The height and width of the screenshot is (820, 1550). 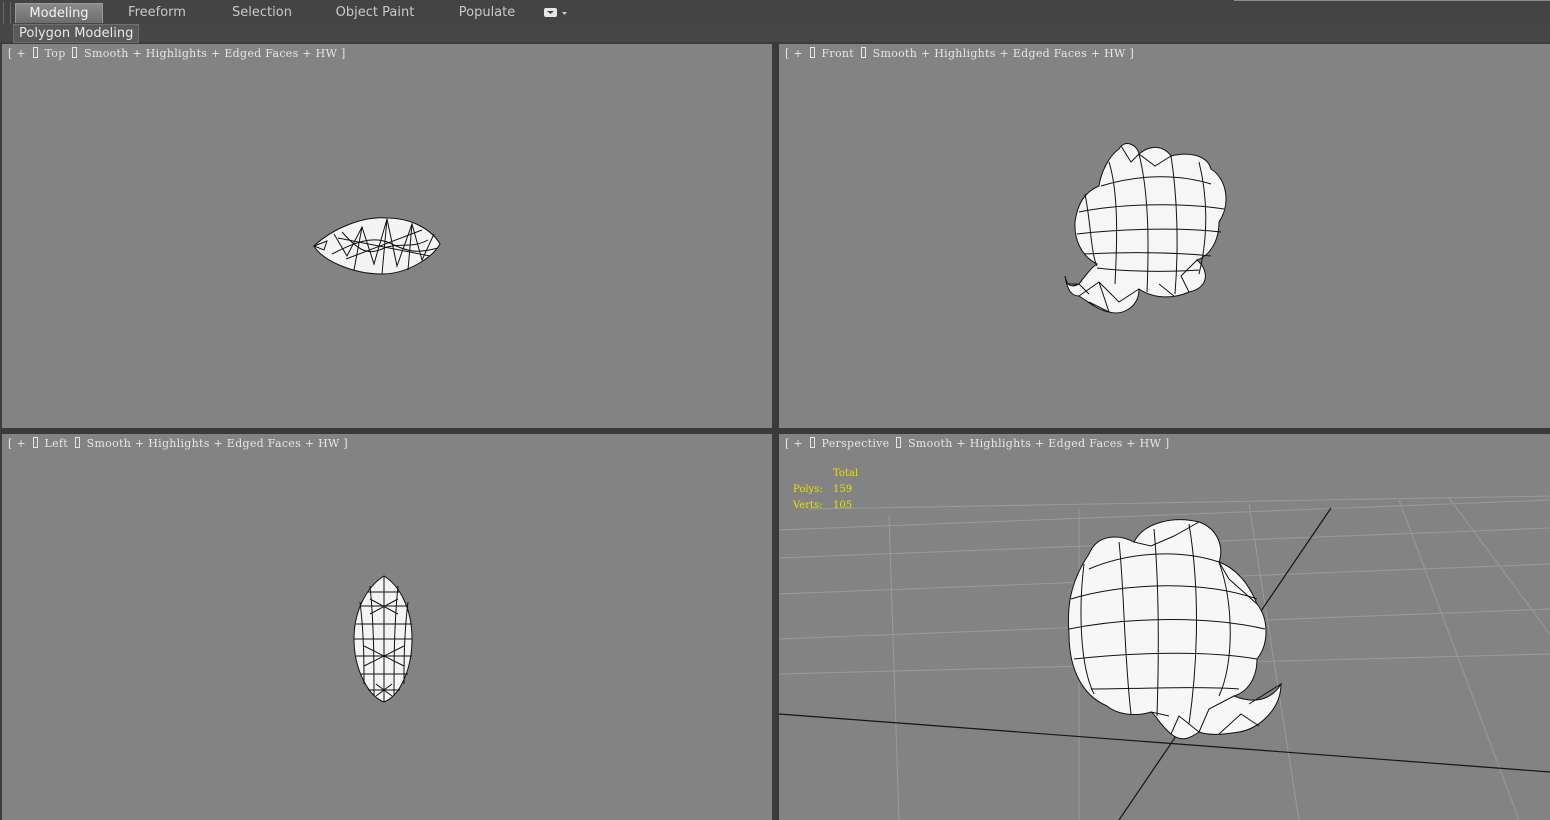 I want to click on tab-object-paint: Object Paint, so click(x=375, y=12).